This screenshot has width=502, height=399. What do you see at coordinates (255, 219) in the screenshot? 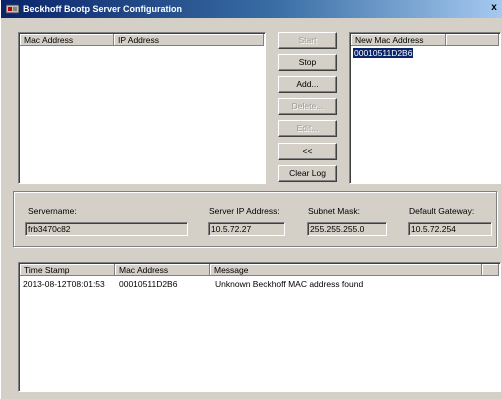
I see `server-info-group` at bounding box center [255, 219].